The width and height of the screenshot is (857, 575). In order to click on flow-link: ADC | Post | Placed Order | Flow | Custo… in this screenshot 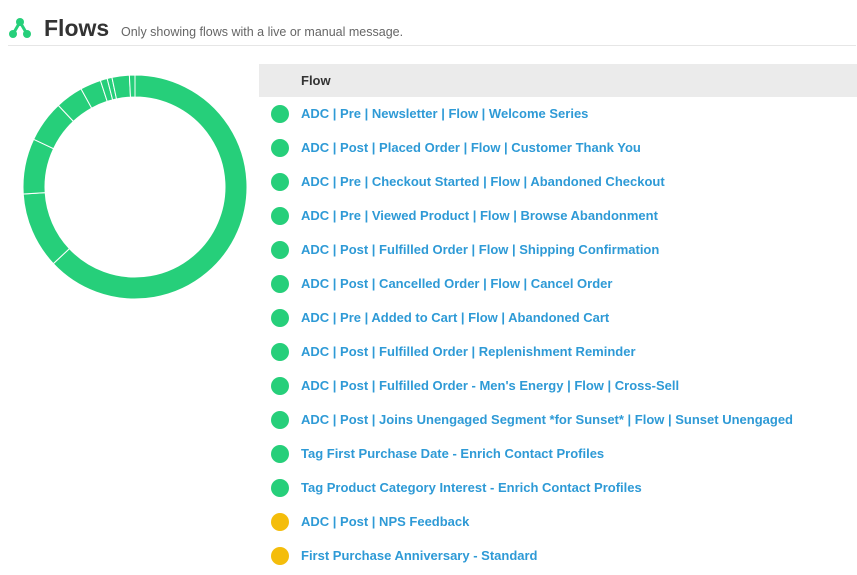, I will do `click(471, 147)`.